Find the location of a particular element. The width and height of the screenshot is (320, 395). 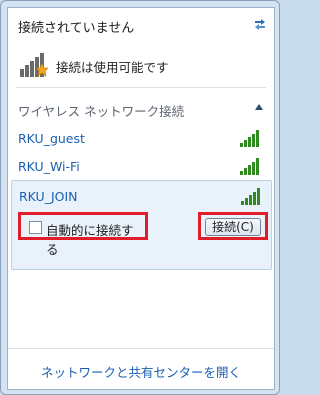

footer: ネットワークと共有センターを開く is located at coordinates (141, 368).